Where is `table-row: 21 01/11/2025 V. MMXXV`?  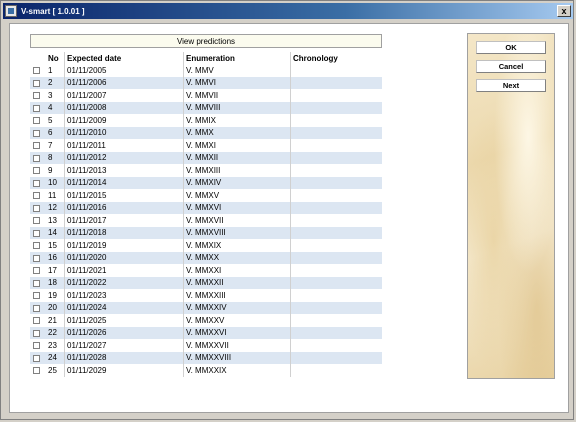 table-row: 21 01/11/2025 V. MMXXV is located at coordinates (206, 320).